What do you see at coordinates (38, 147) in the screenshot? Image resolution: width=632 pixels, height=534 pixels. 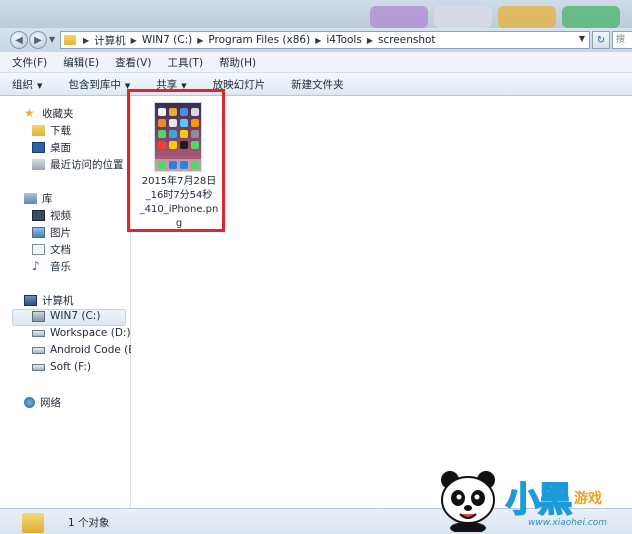 I see `desktop-icon` at bounding box center [38, 147].